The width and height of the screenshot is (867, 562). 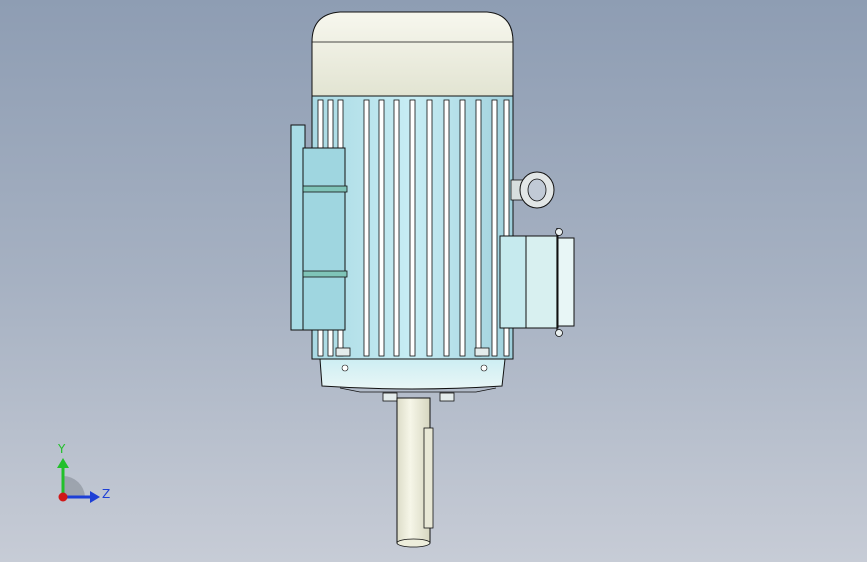 I want to click on fan-cover, so click(x=412, y=54).